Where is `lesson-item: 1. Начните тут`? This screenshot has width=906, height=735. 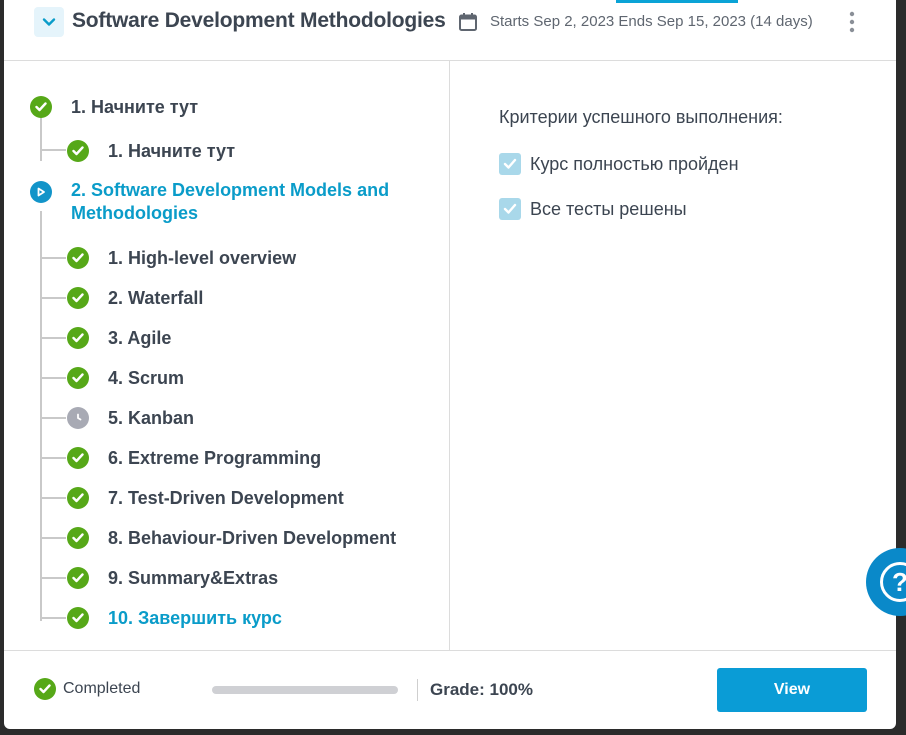
lesson-item: 1. Начните тут is located at coordinates (151, 151).